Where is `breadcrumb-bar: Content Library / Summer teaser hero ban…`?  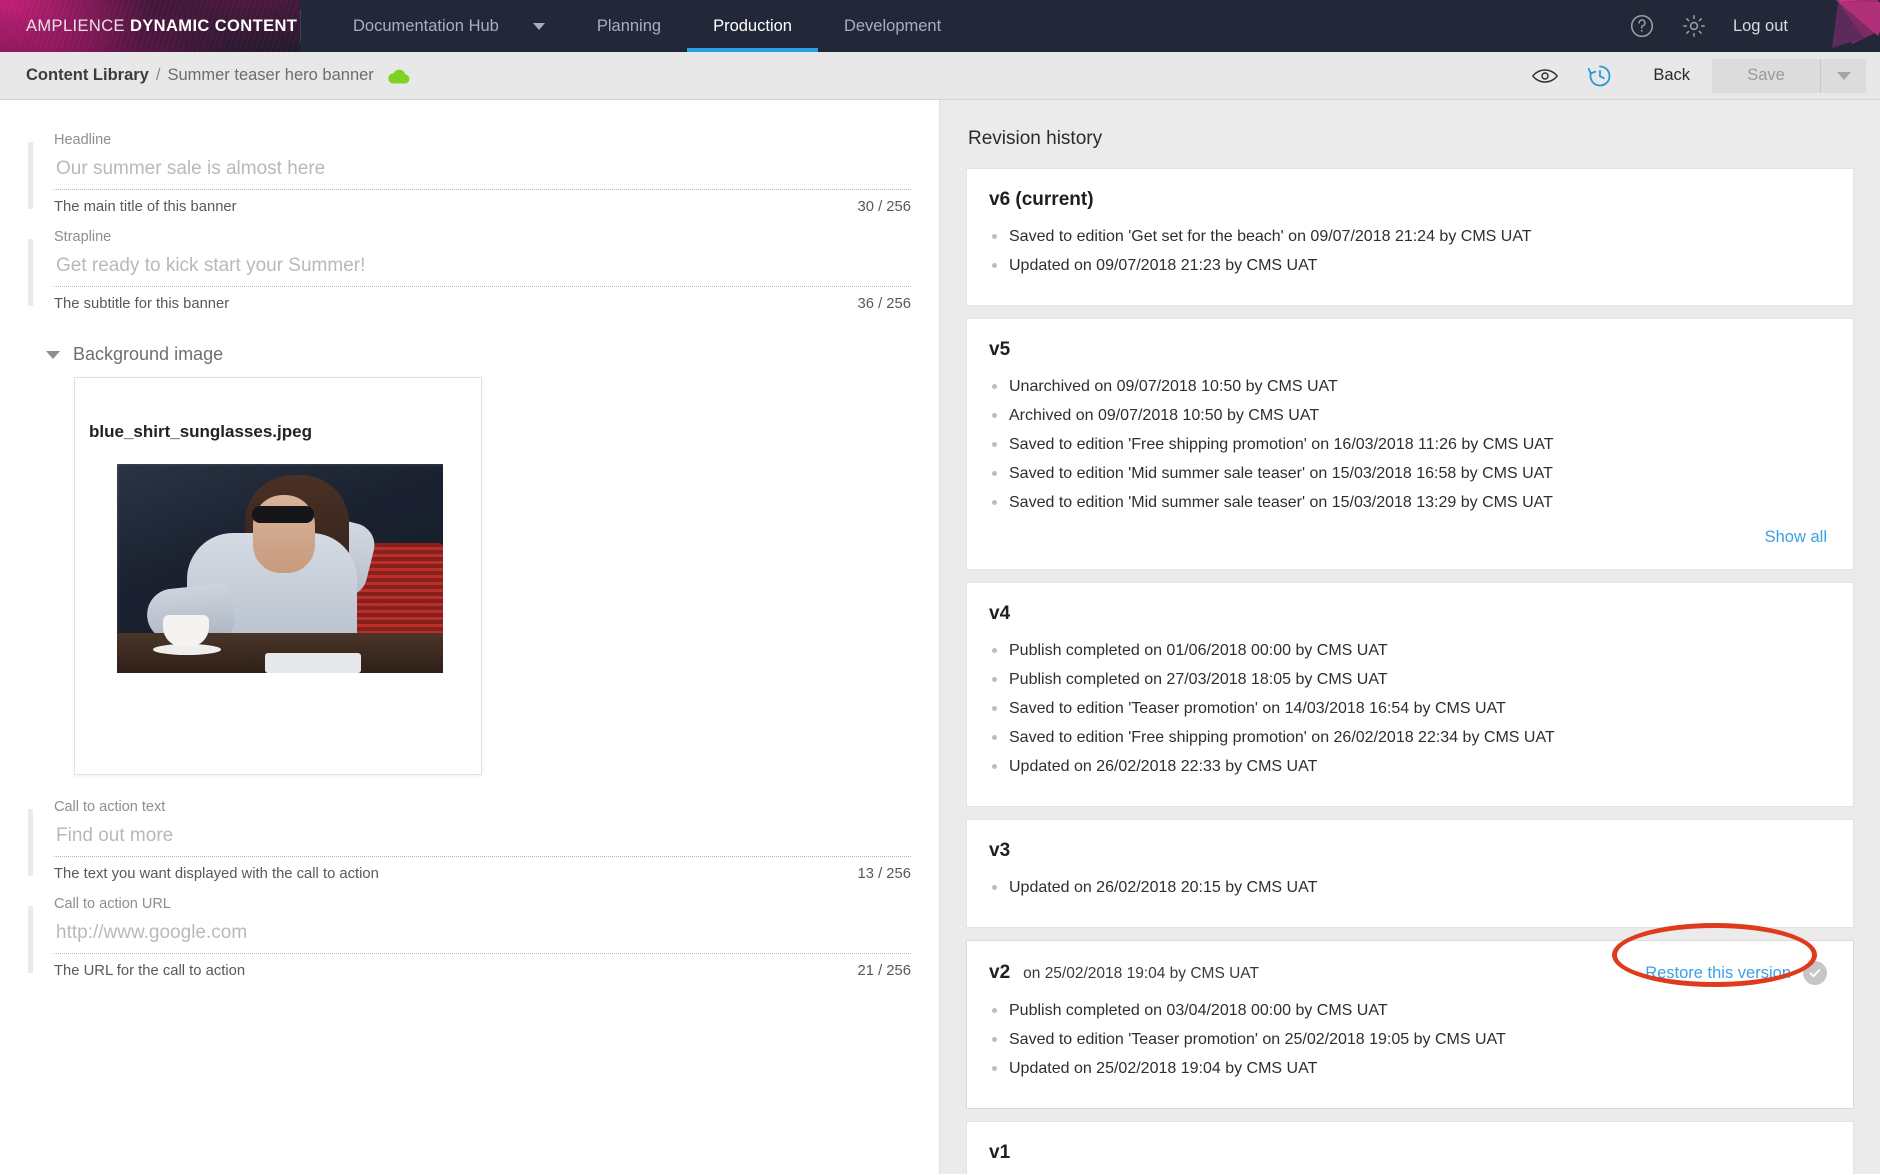
breadcrumb-bar: Content Library / Summer teaser hero ban… is located at coordinates (940, 76).